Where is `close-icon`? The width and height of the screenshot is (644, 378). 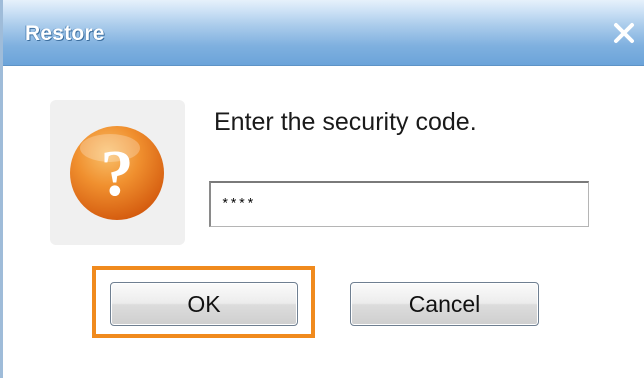
close-icon is located at coordinates (624, 33).